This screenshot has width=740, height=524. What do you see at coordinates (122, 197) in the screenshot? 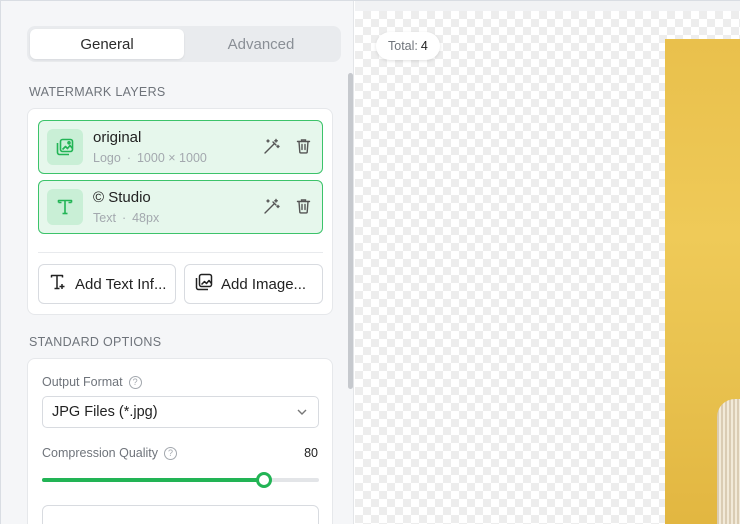
I see `layer-name: © Studio` at bounding box center [122, 197].